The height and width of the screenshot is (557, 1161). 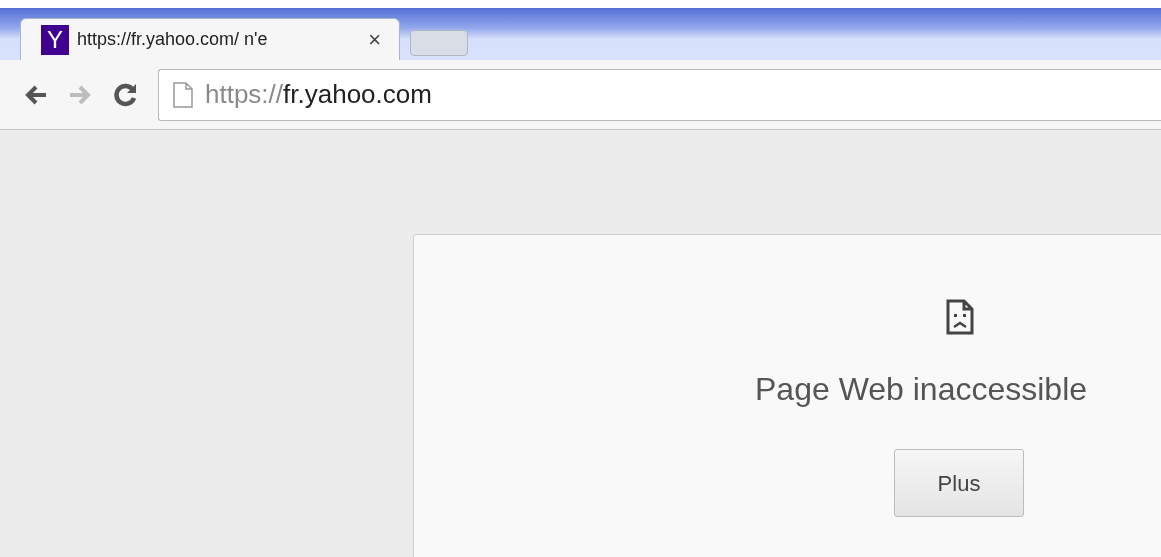 I want to click on favicon-icon: Y, so click(x=55, y=39).